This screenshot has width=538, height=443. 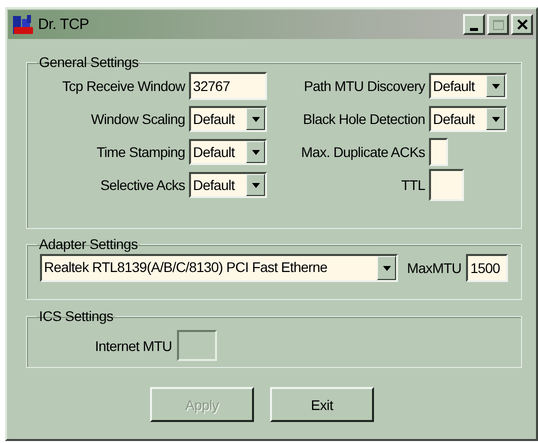 I want to click on input-field: 32767, so click(x=228, y=86).